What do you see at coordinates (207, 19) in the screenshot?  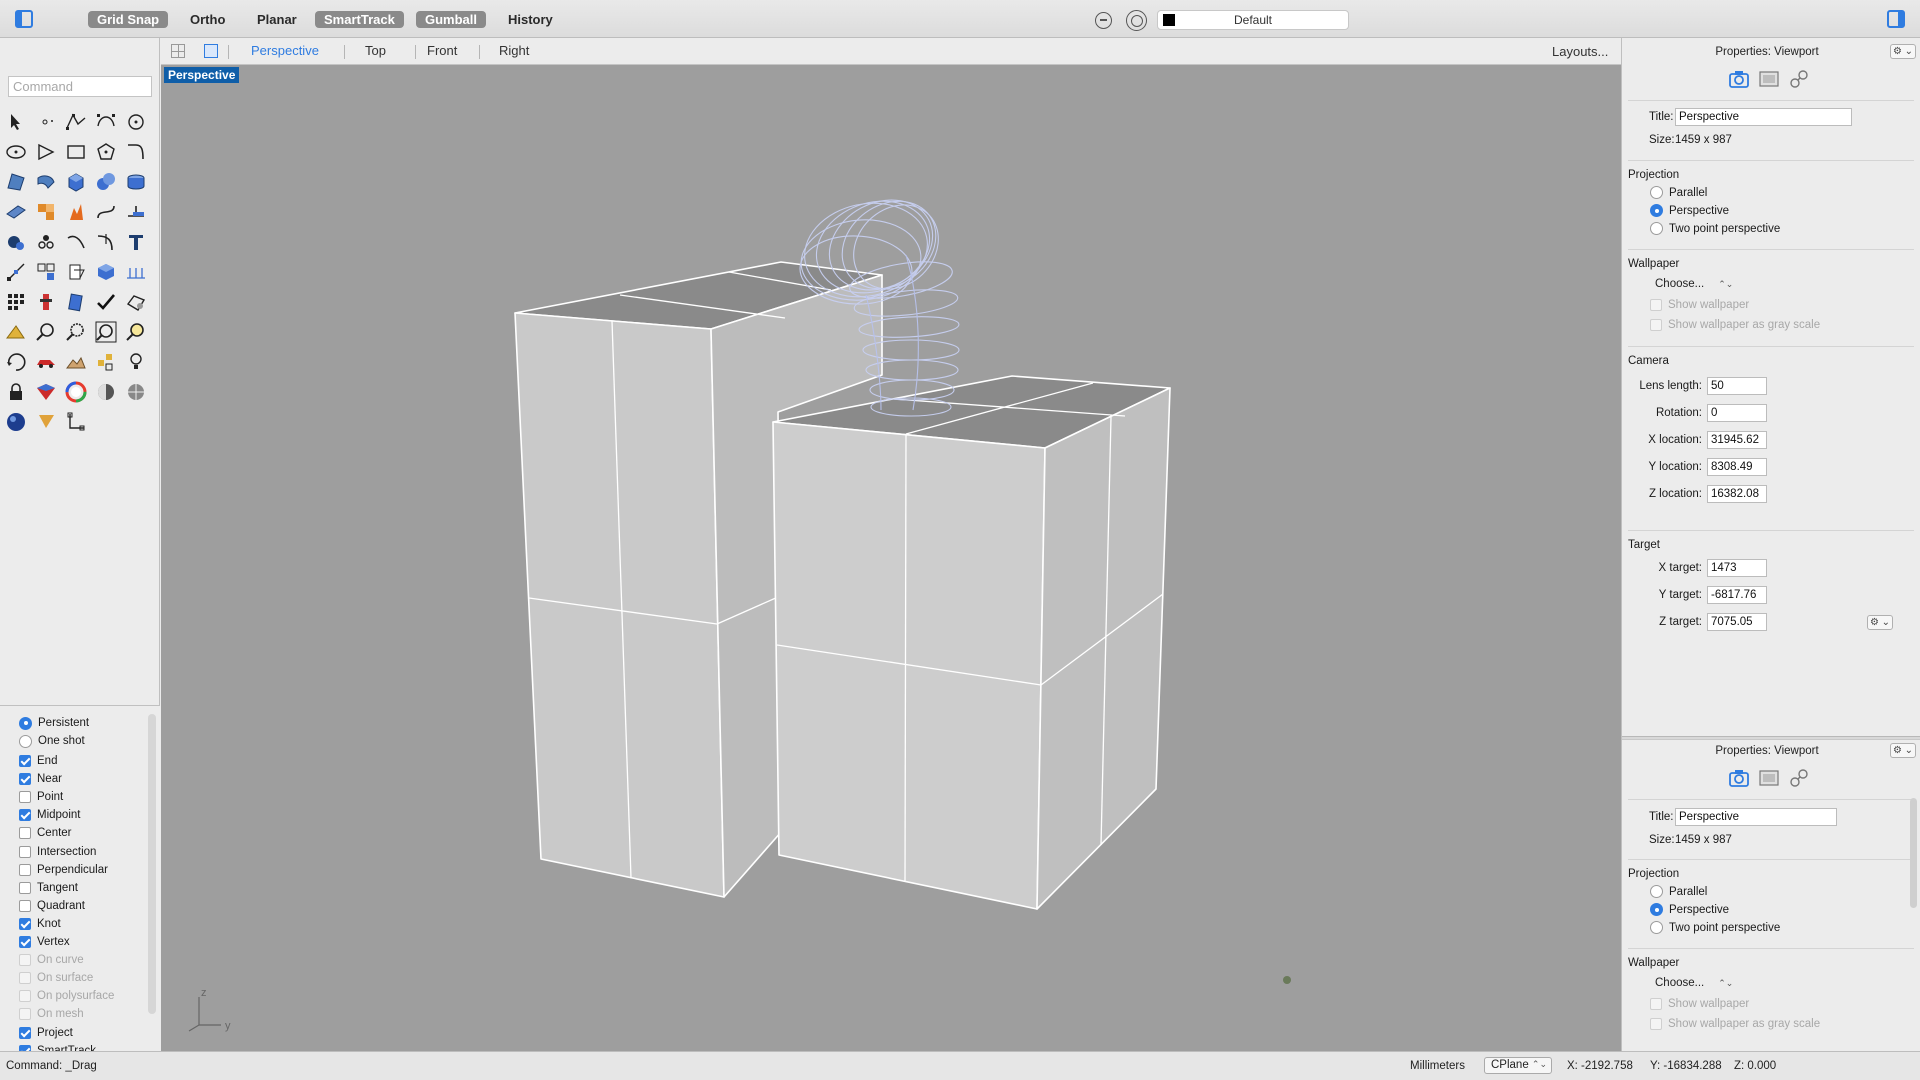 I see `ortho-toggle: Ortho` at bounding box center [207, 19].